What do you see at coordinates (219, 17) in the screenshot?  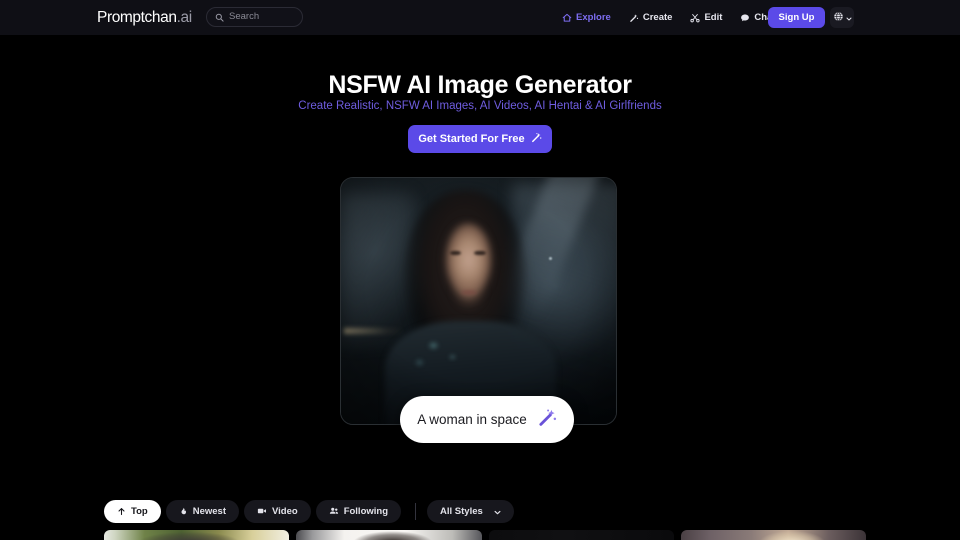 I see `search-icon` at bounding box center [219, 17].